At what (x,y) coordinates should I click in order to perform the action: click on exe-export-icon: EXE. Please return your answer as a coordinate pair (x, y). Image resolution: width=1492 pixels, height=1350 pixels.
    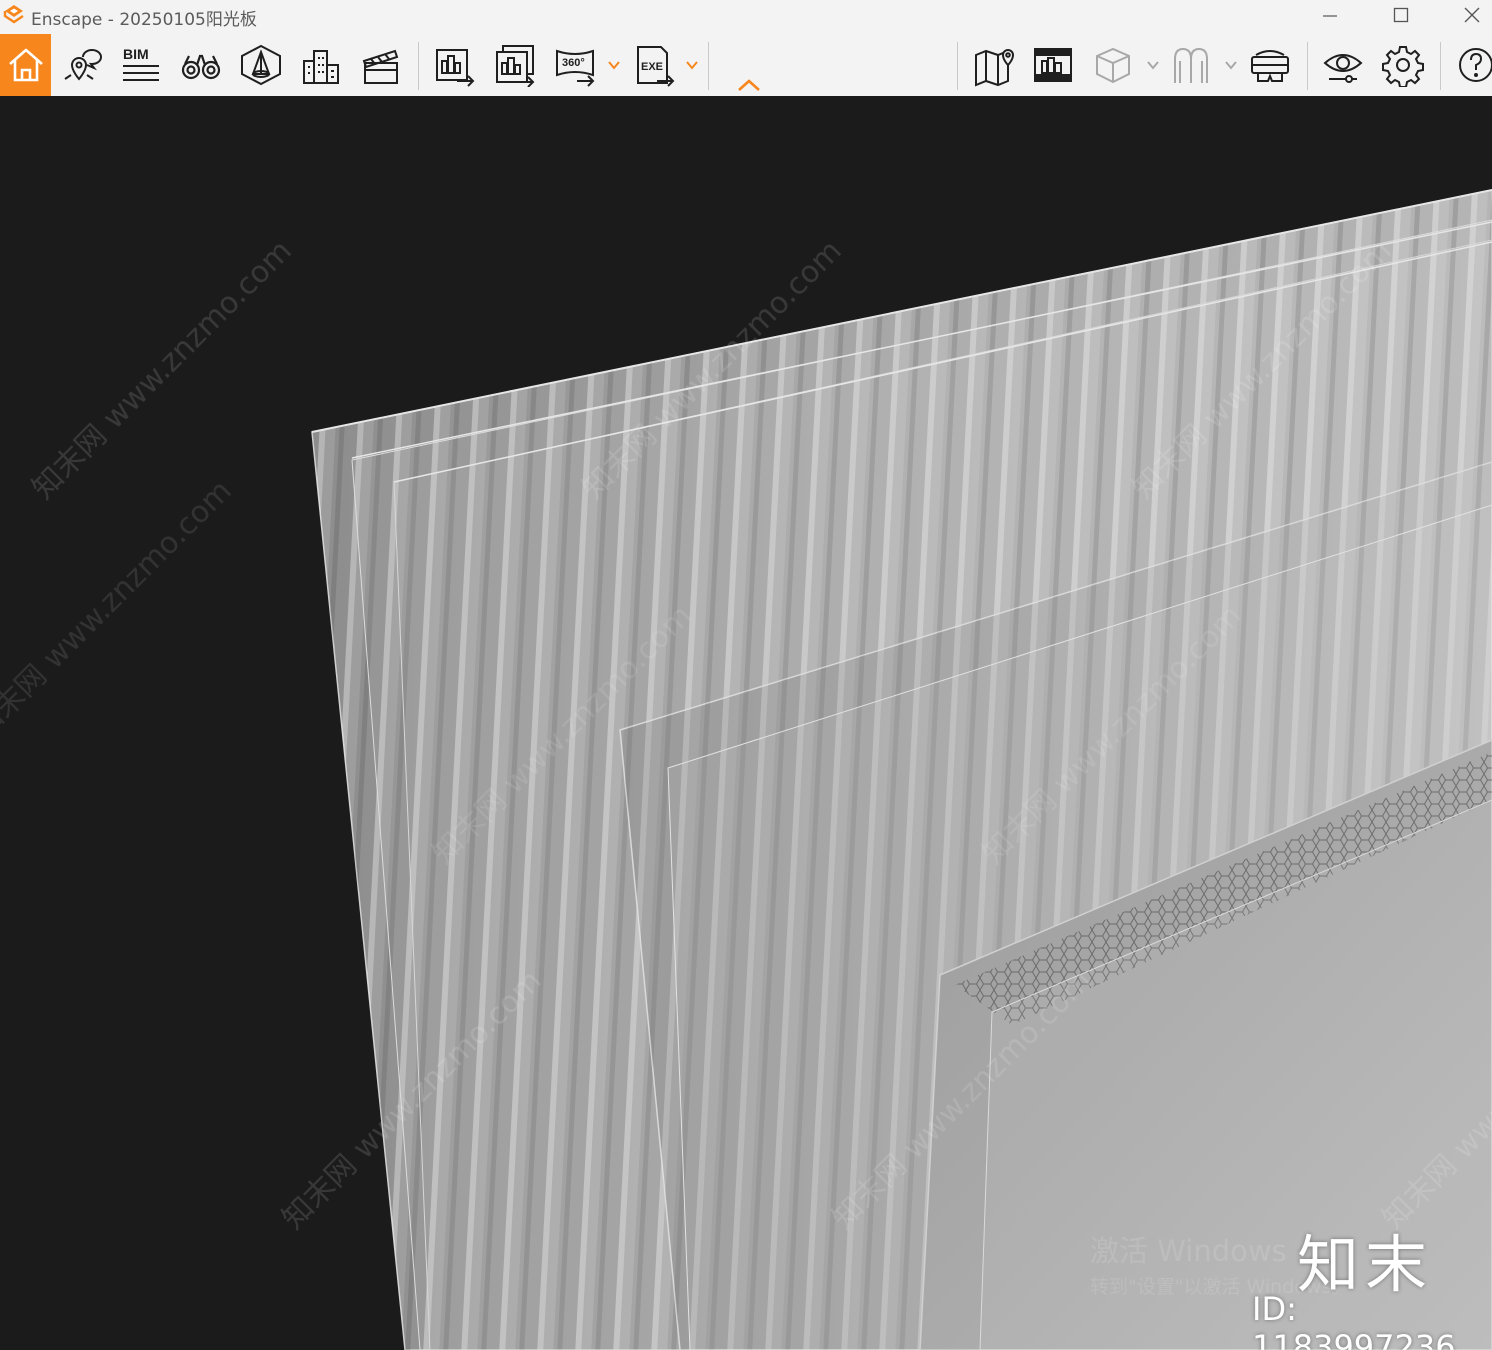
    Looking at the image, I should click on (656, 66).